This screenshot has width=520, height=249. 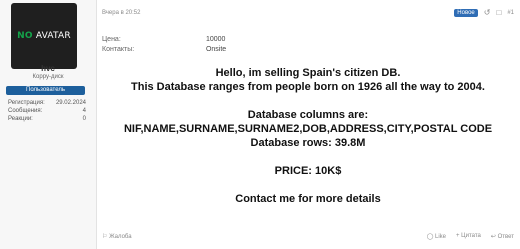 What do you see at coordinates (45, 90) in the screenshot?
I see `role-badge: Пользователь` at bounding box center [45, 90].